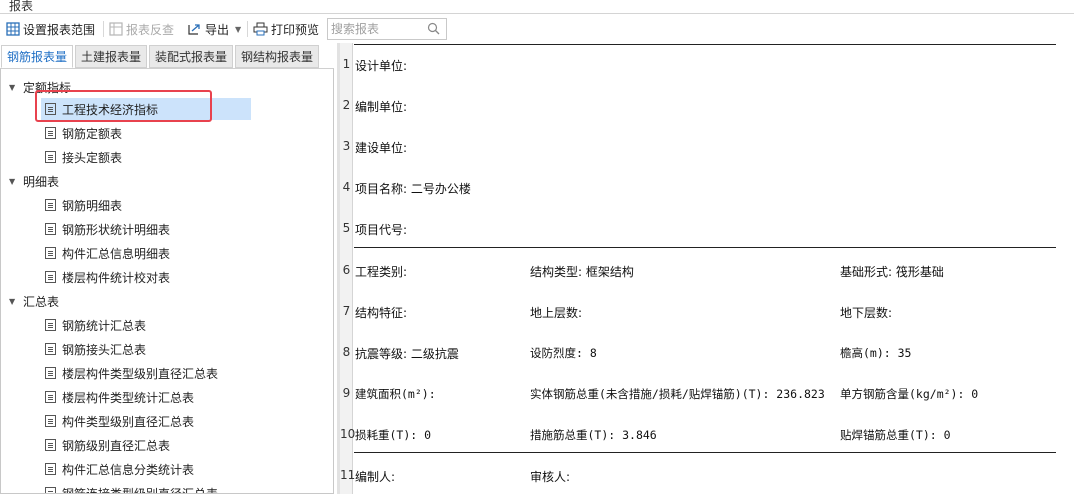 This screenshot has height=494, width=1074. Describe the element at coordinates (150, 29) in the screenshot. I see `reverse-check-label: 报表反查` at that location.